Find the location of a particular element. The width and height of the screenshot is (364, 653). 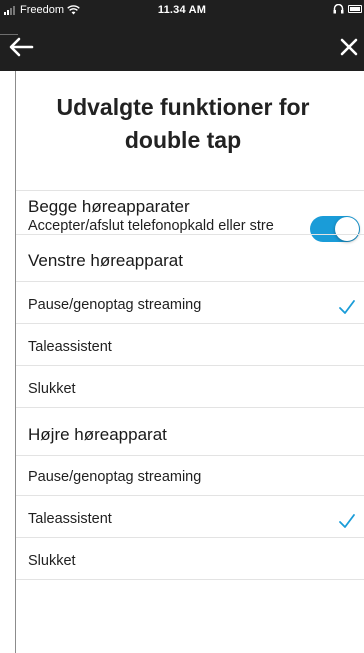

section-heading-left: Venstre høreapparat is located at coordinates (105, 260).